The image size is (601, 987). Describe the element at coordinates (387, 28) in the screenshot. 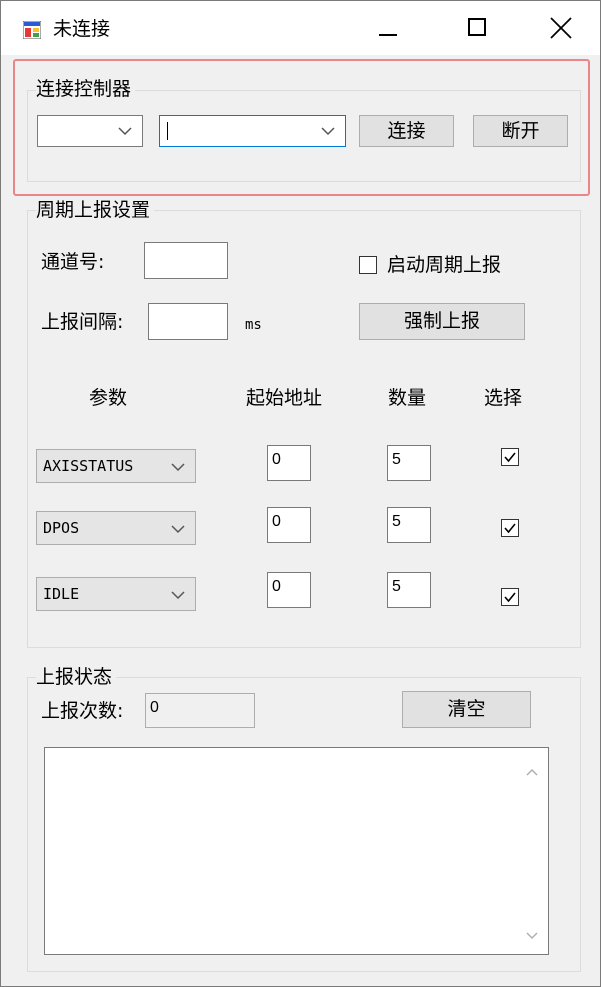

I see `minimize-button` at that location.